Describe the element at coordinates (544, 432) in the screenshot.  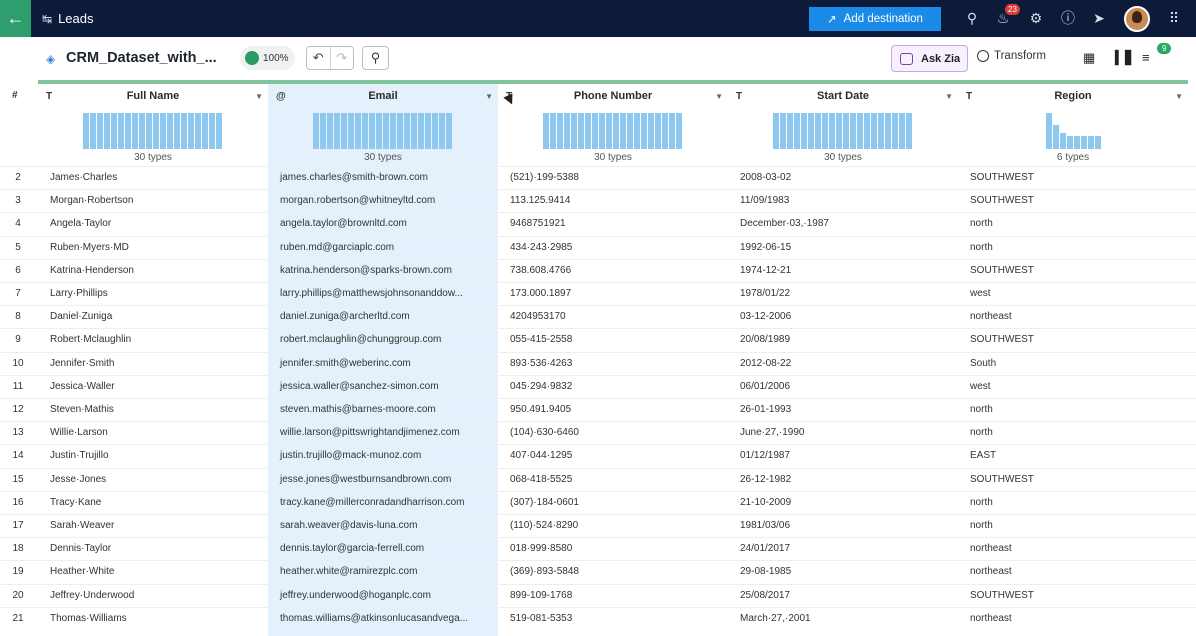
I see `cell-phone-number: (104)·630-6460` at that location.